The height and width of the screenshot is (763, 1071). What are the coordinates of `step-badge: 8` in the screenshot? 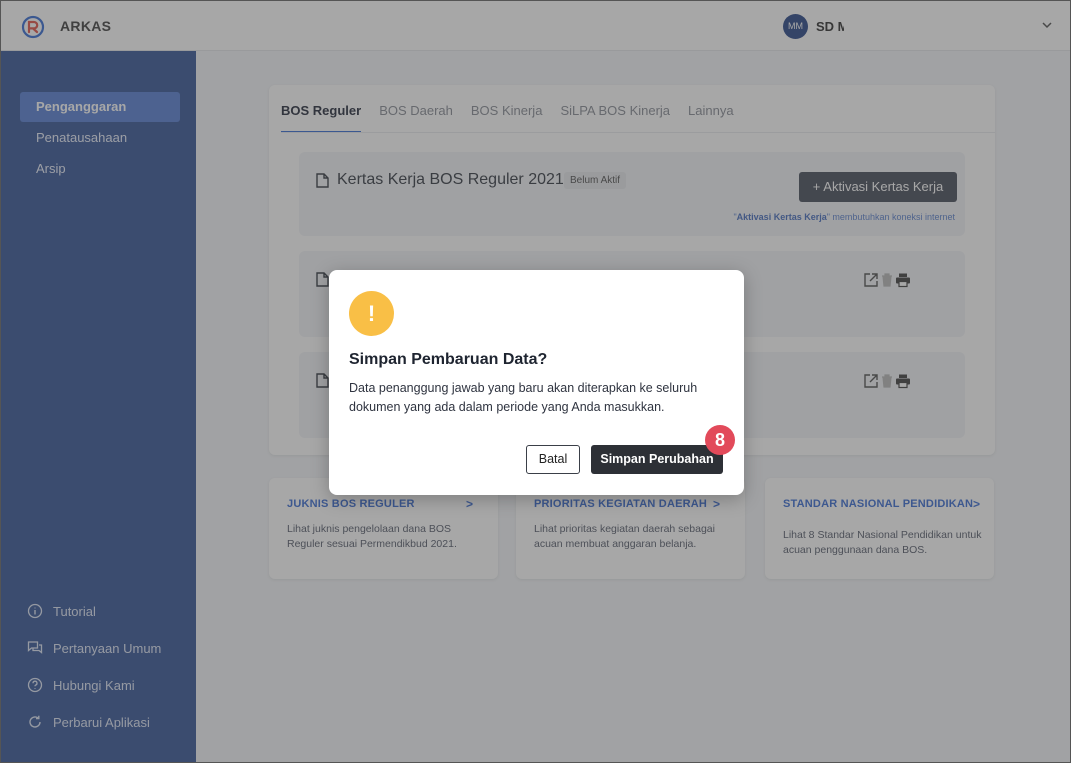 It's located at (720, 440).